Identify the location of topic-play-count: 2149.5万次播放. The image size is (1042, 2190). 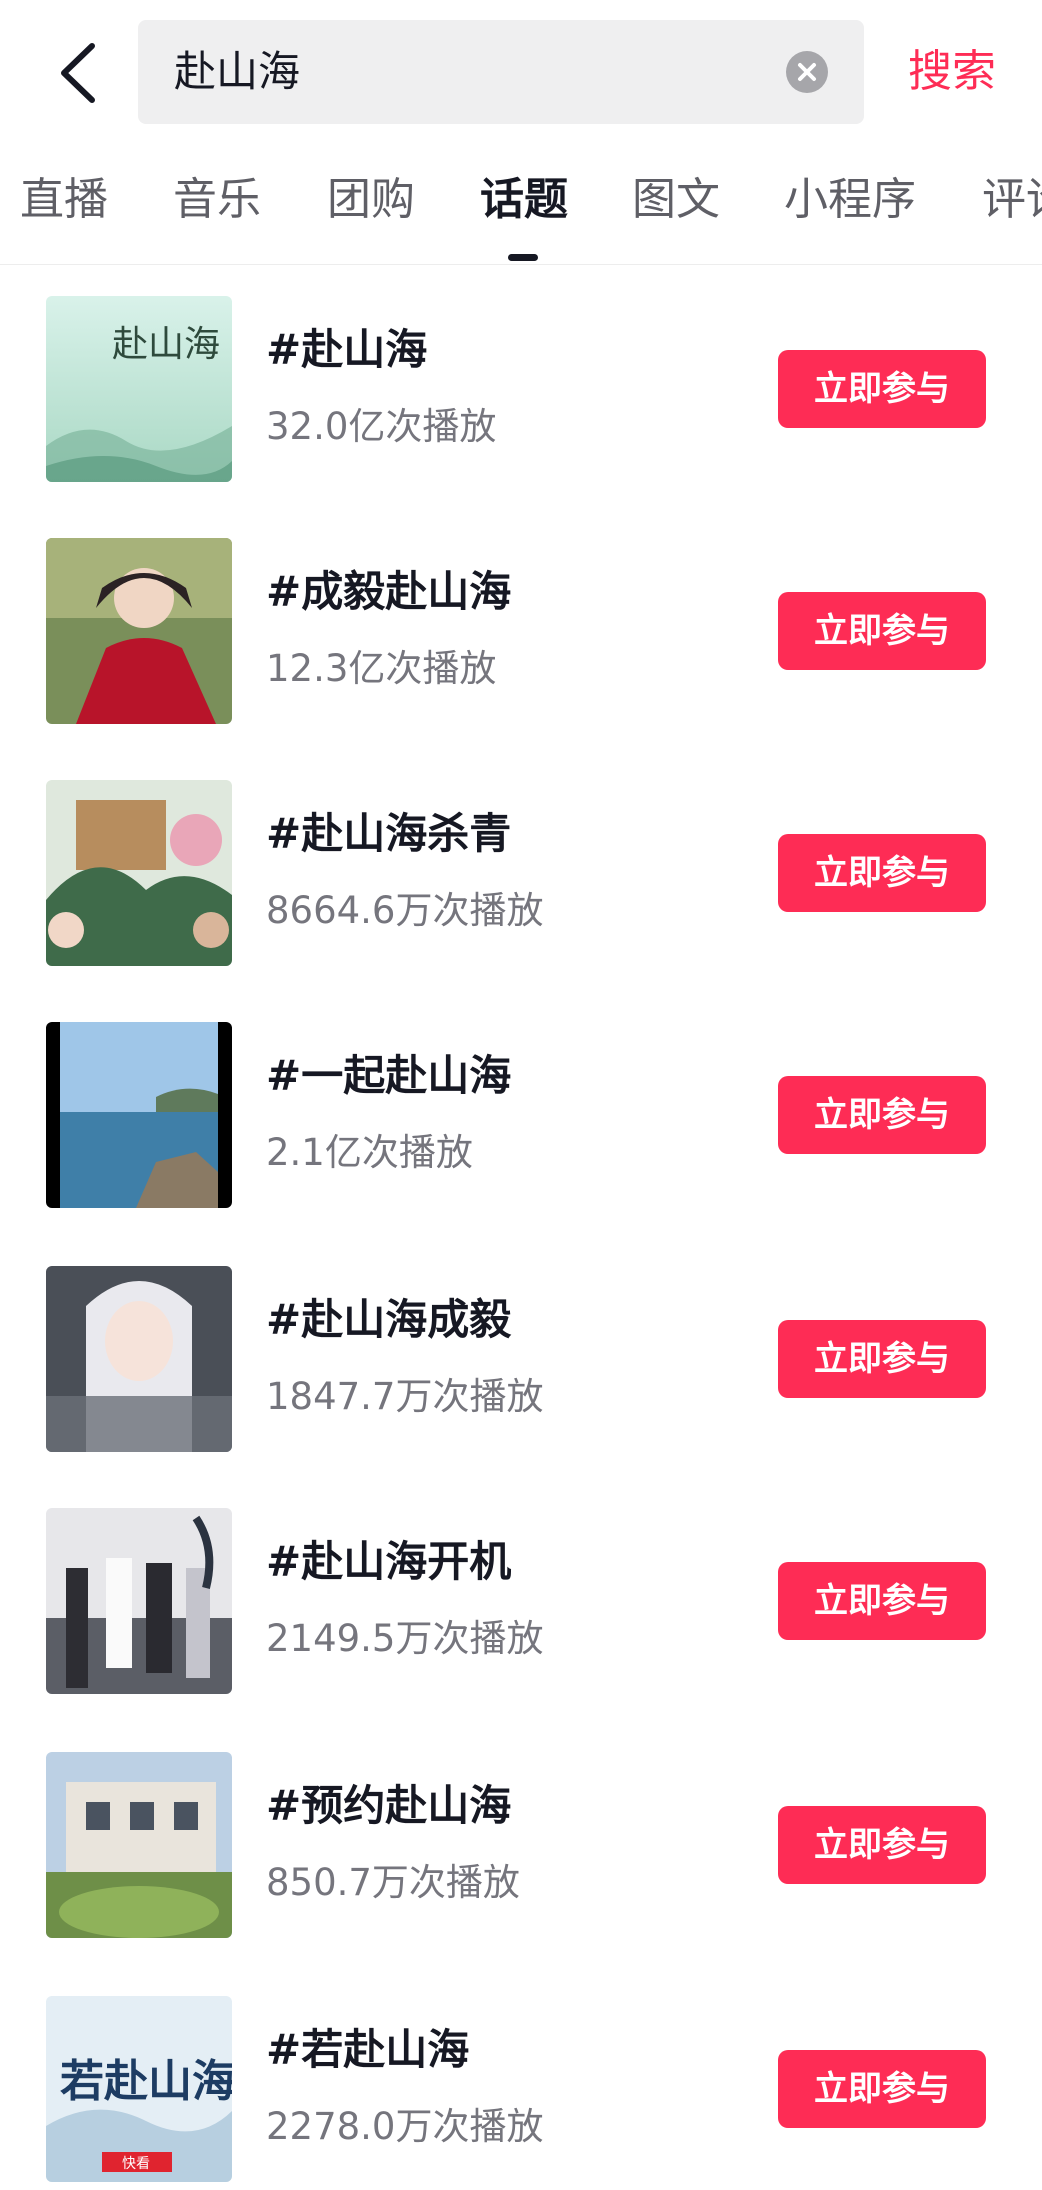
(405, 1638).